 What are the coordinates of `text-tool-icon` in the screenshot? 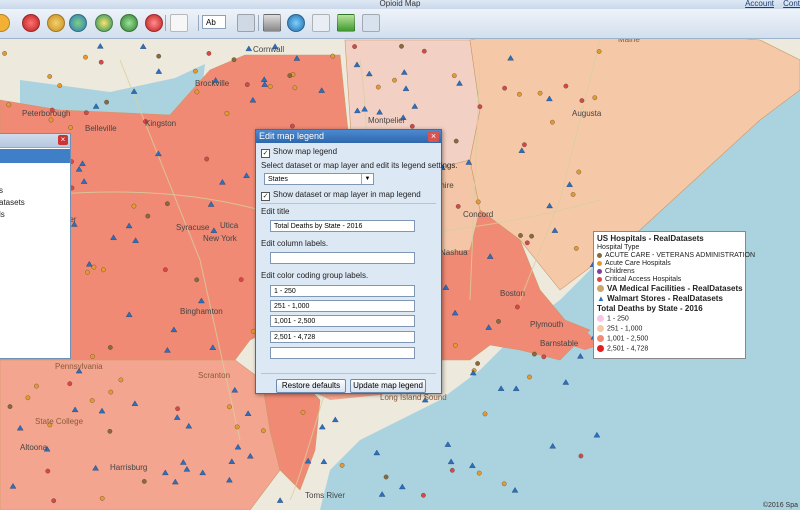 It's located at (246, 23).